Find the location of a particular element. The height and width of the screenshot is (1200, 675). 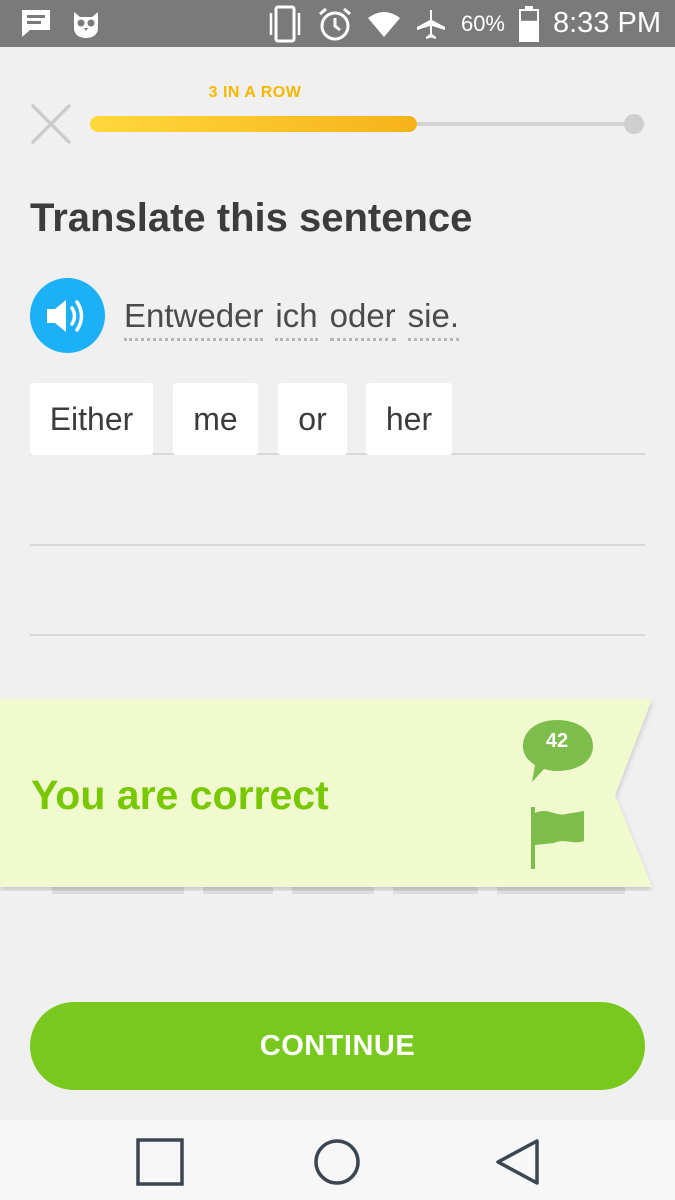

status-bar: 60% 8:33 PM is located at coordinates (337, 23).